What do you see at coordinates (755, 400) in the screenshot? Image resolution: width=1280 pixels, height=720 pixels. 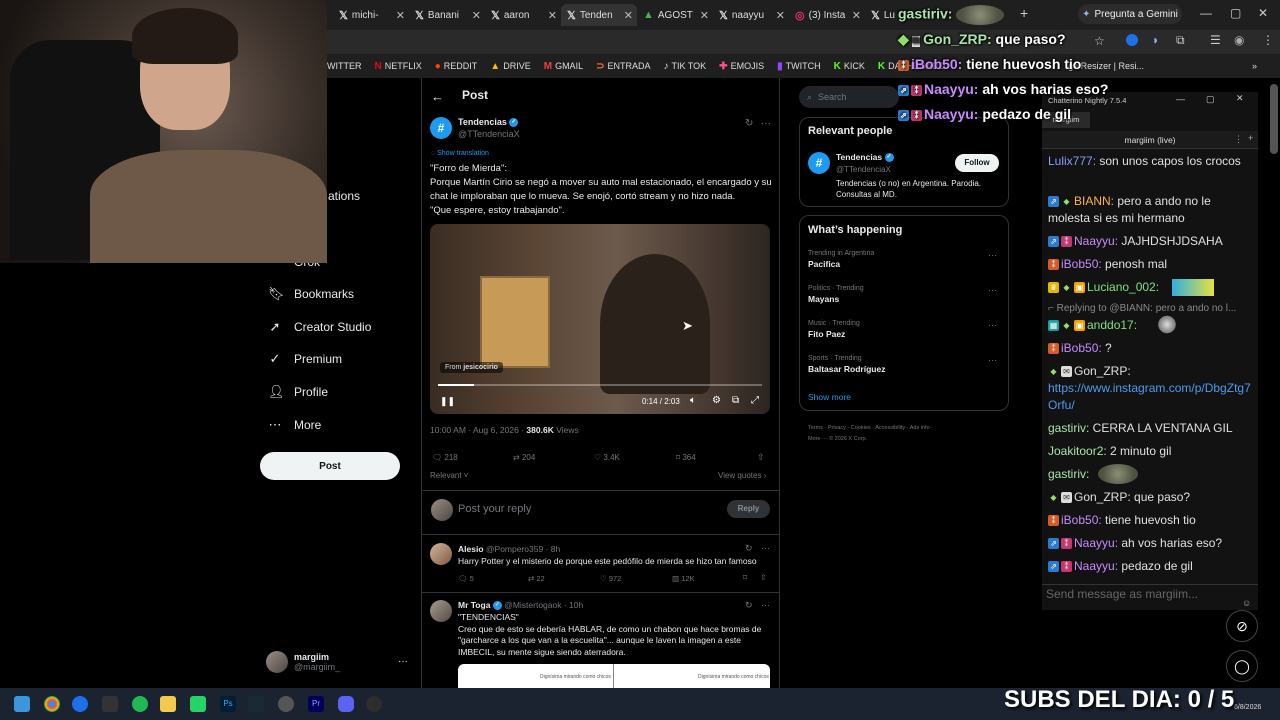 I see `fullscreen-icon: ⤢` at bounding box center [755, 400].